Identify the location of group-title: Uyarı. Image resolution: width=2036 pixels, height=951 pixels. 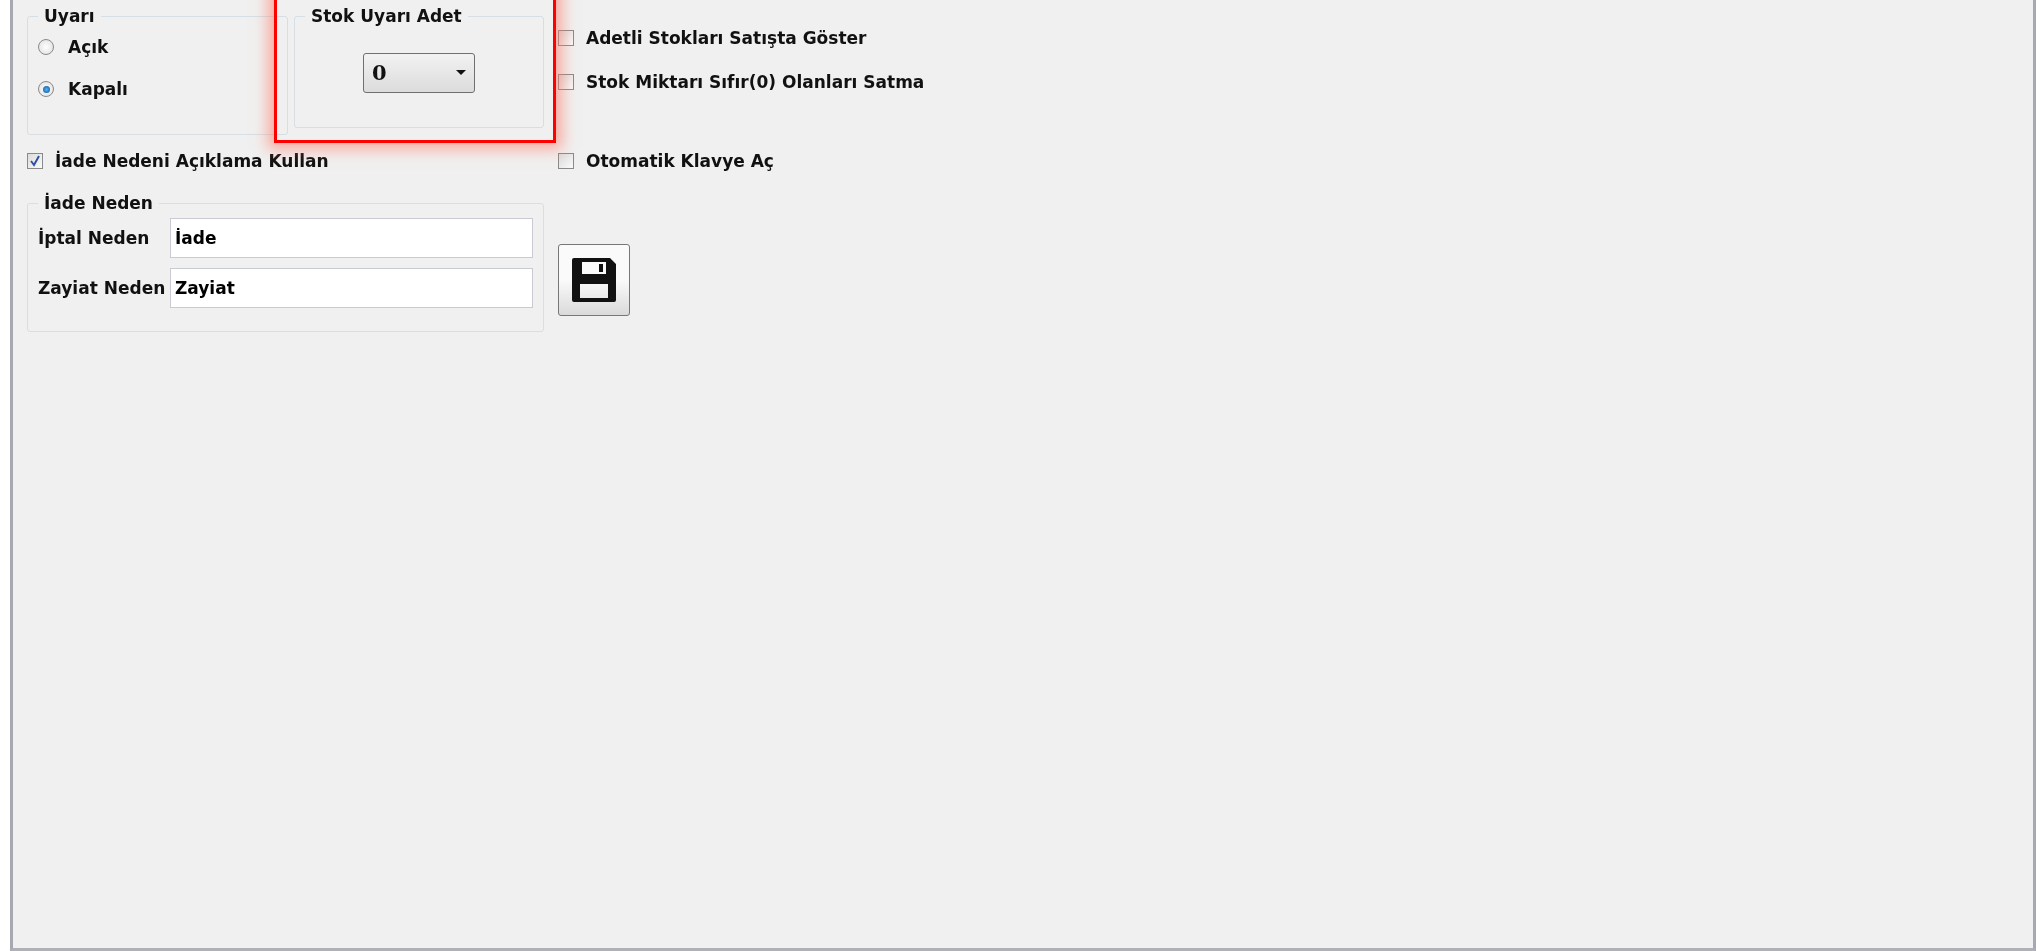
(69, 16).